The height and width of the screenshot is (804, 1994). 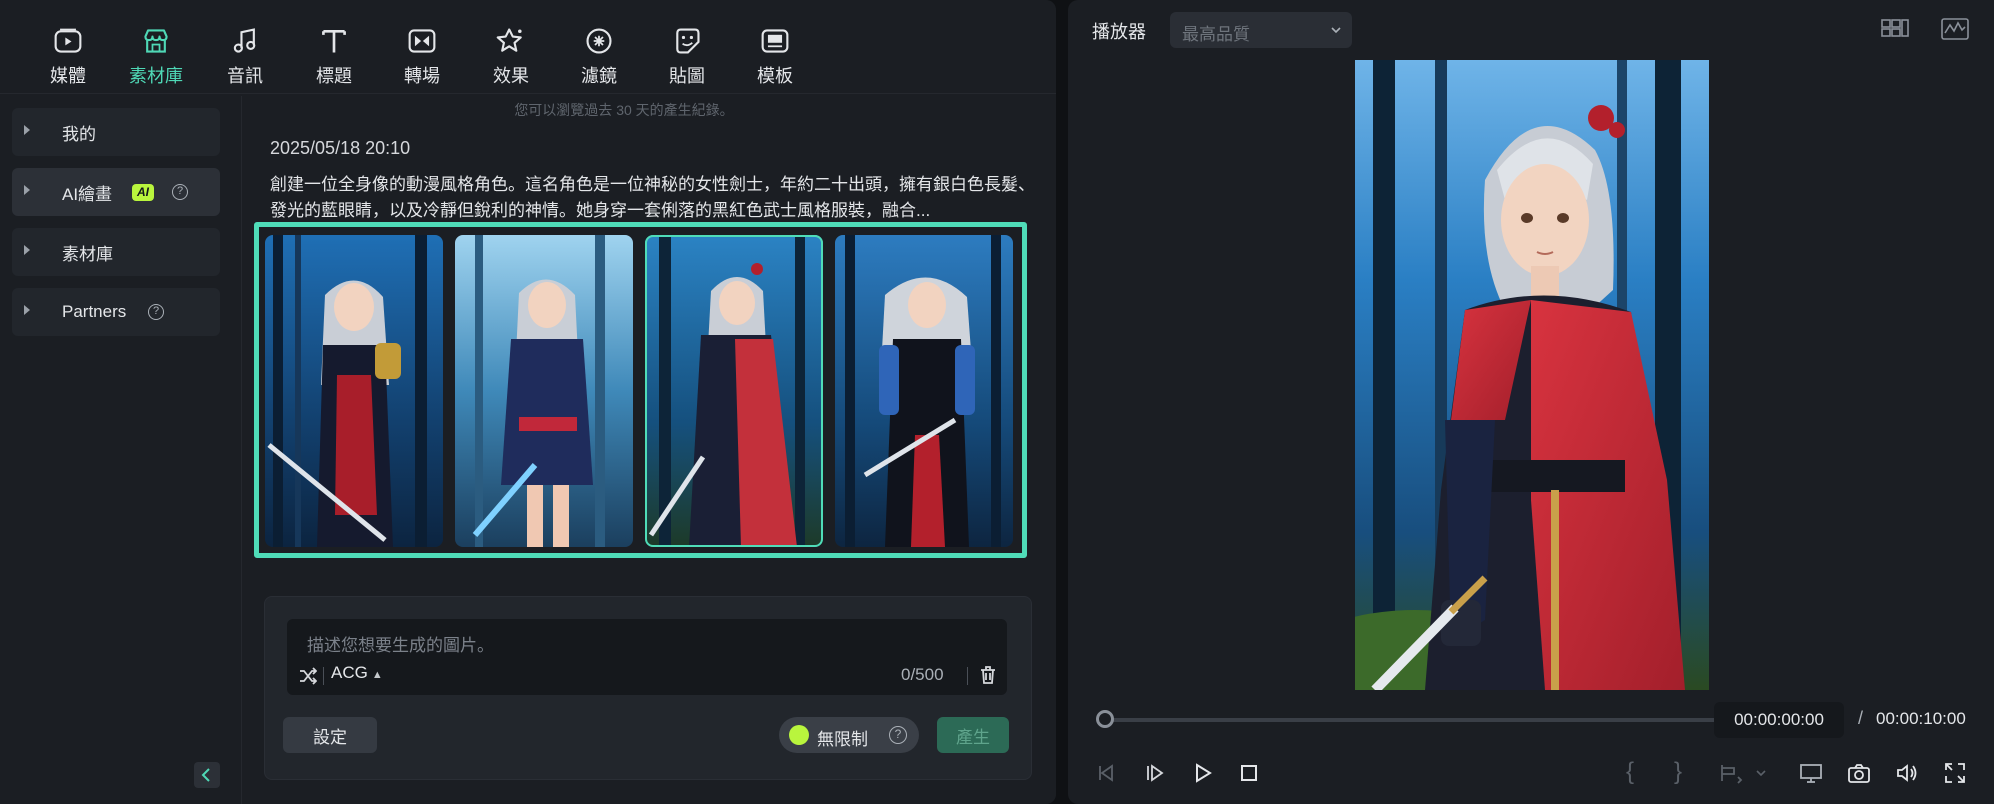 What do you see at coordinates (156, 57) in the screenshot?
I see `toolbar-store: 素材庫` at bounding box center [156, 57].